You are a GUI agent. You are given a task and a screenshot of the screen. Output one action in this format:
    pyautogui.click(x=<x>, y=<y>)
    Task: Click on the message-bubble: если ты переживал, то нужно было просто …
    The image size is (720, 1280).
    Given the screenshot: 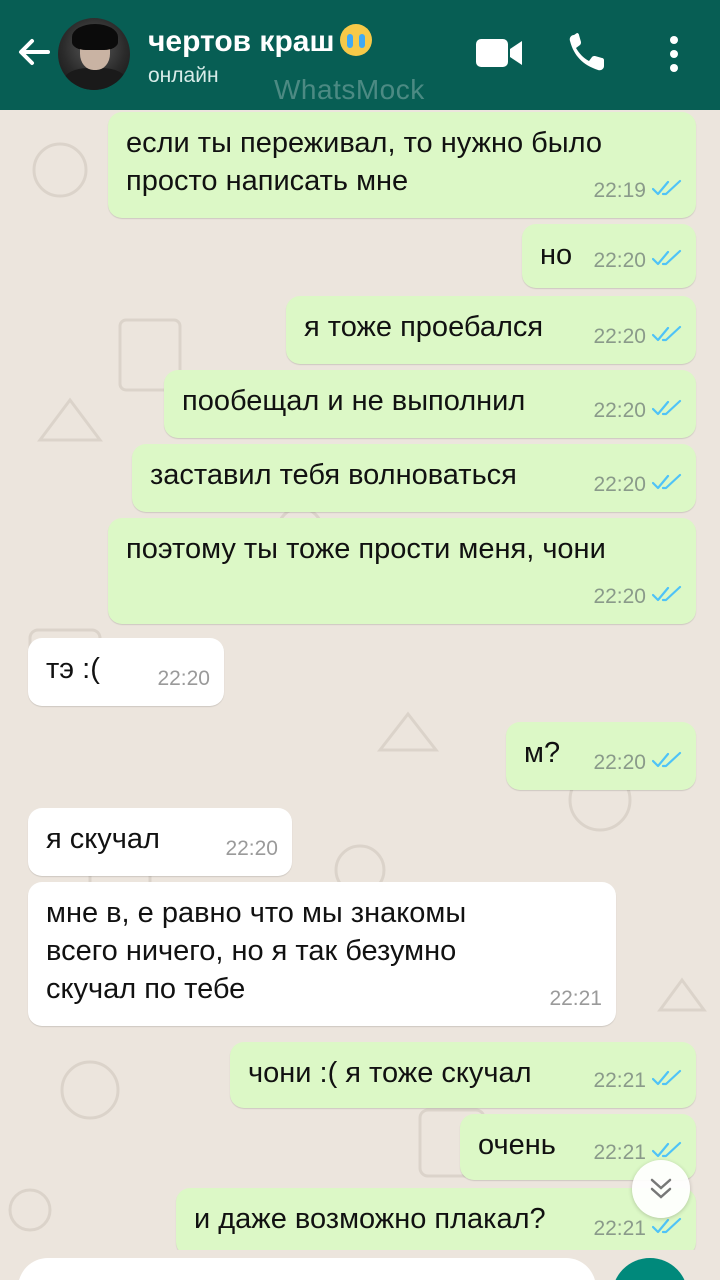 What is the action you would take?
    pyautogui.click(x=402, y=165)
    